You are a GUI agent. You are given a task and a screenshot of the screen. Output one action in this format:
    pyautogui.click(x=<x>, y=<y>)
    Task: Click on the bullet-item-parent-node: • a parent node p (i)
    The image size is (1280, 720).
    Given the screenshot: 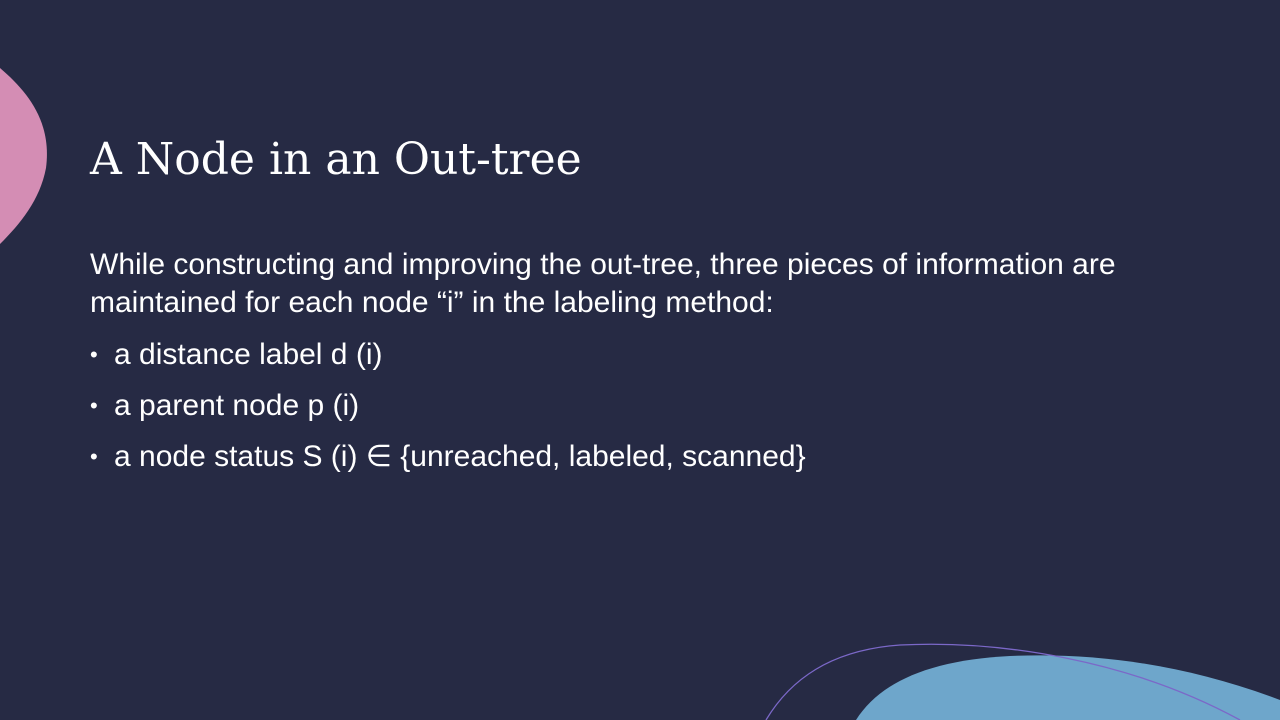 What is the action you would take?
    pyautogui.click(x=650, y=406)
    